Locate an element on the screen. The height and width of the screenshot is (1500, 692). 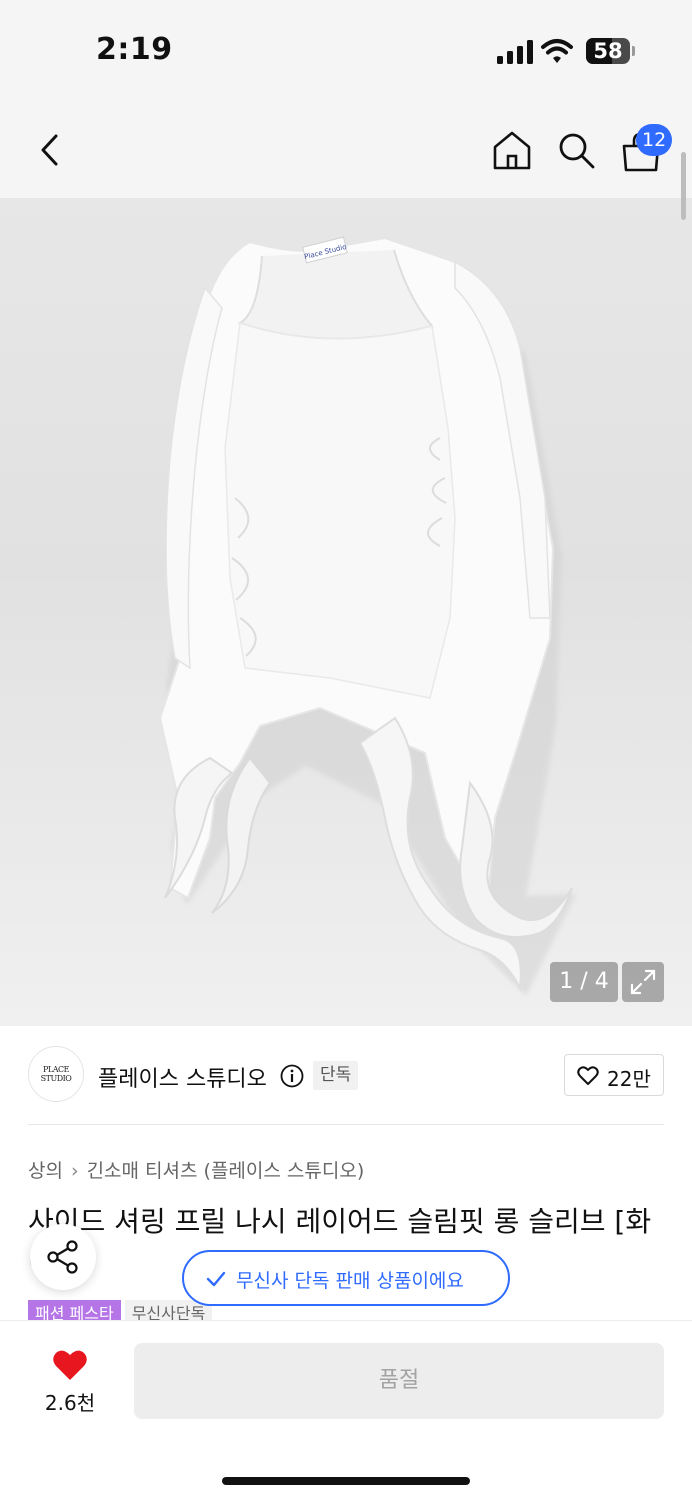
exclusive-tag: 단독 is located at coordinates (336, 1075).